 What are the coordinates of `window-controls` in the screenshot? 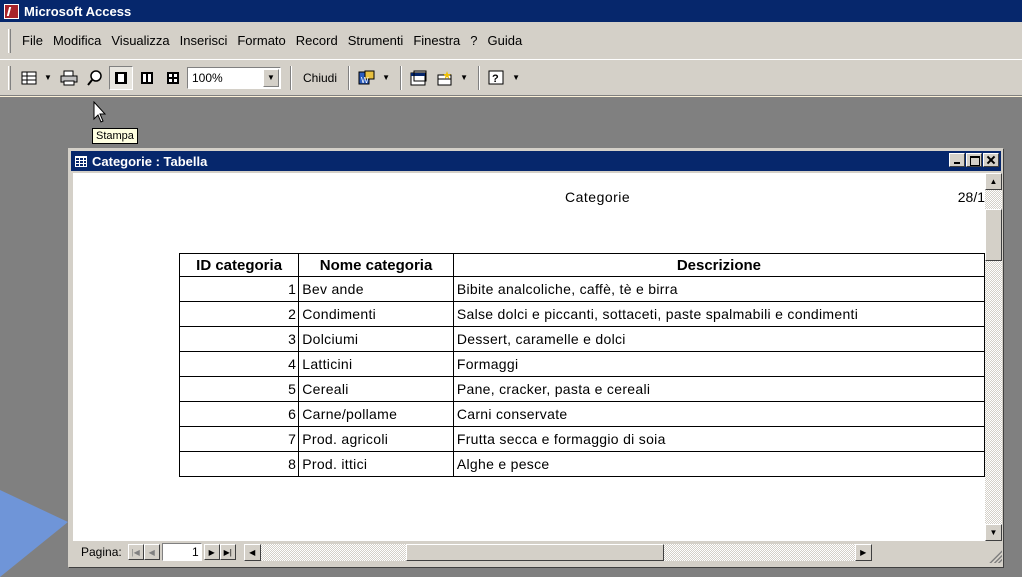 It's located at (973, 160).